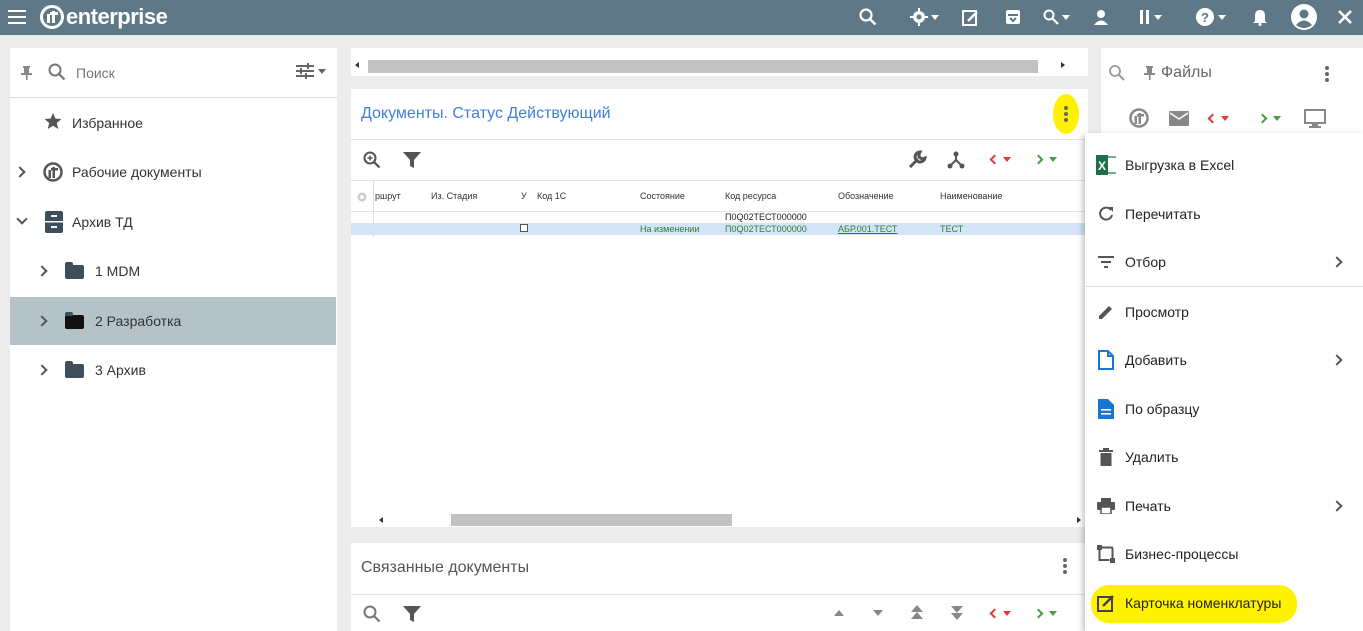  Describe the element at coordinates (1304, 17) in the screenshot. I see `account-icon` at that location.